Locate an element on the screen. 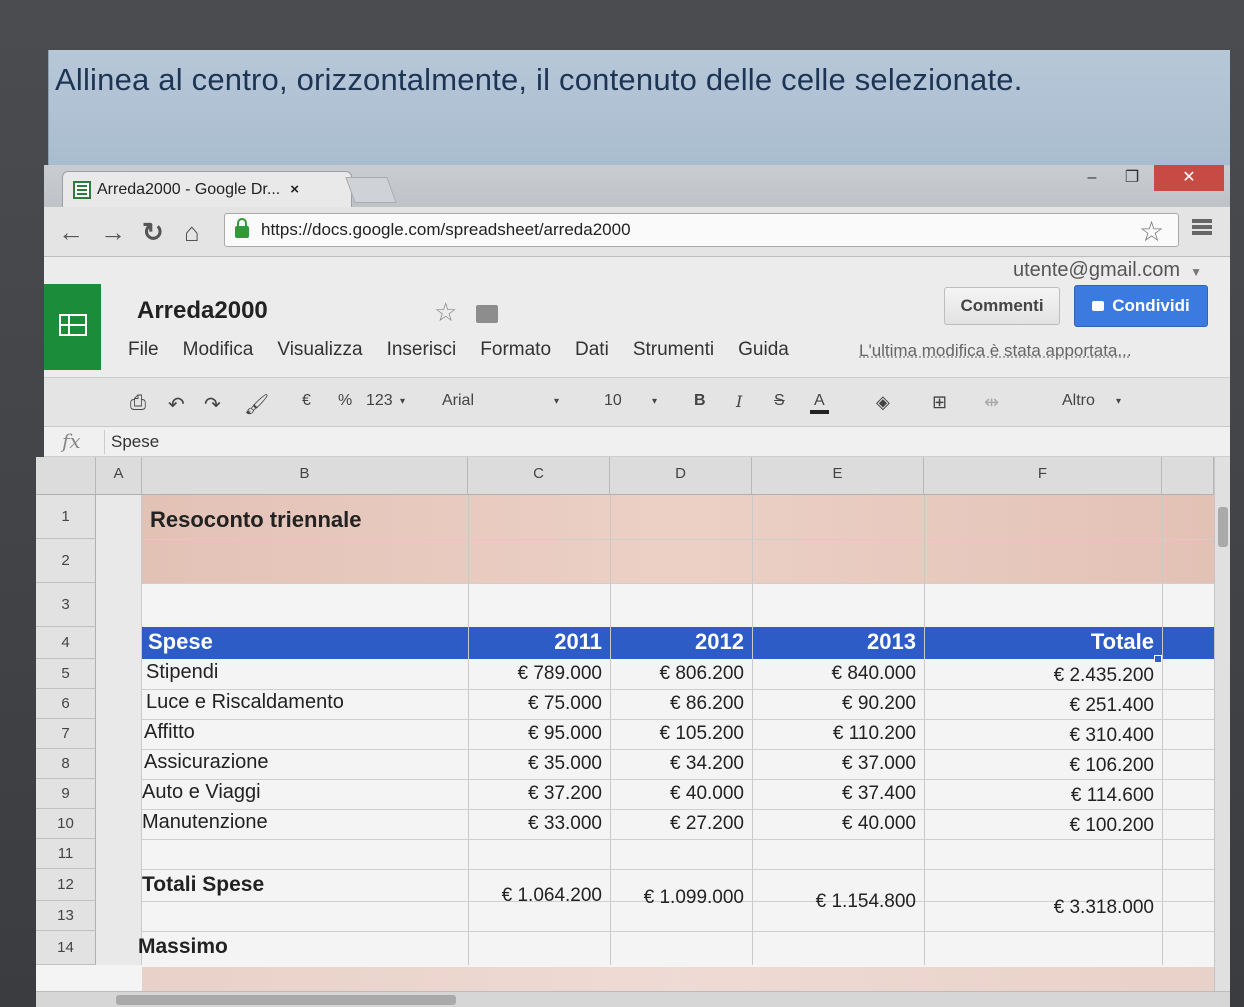 The image size is (1244, 1007). cell-2012: € 806.200 is located at coordinates (677, 674).